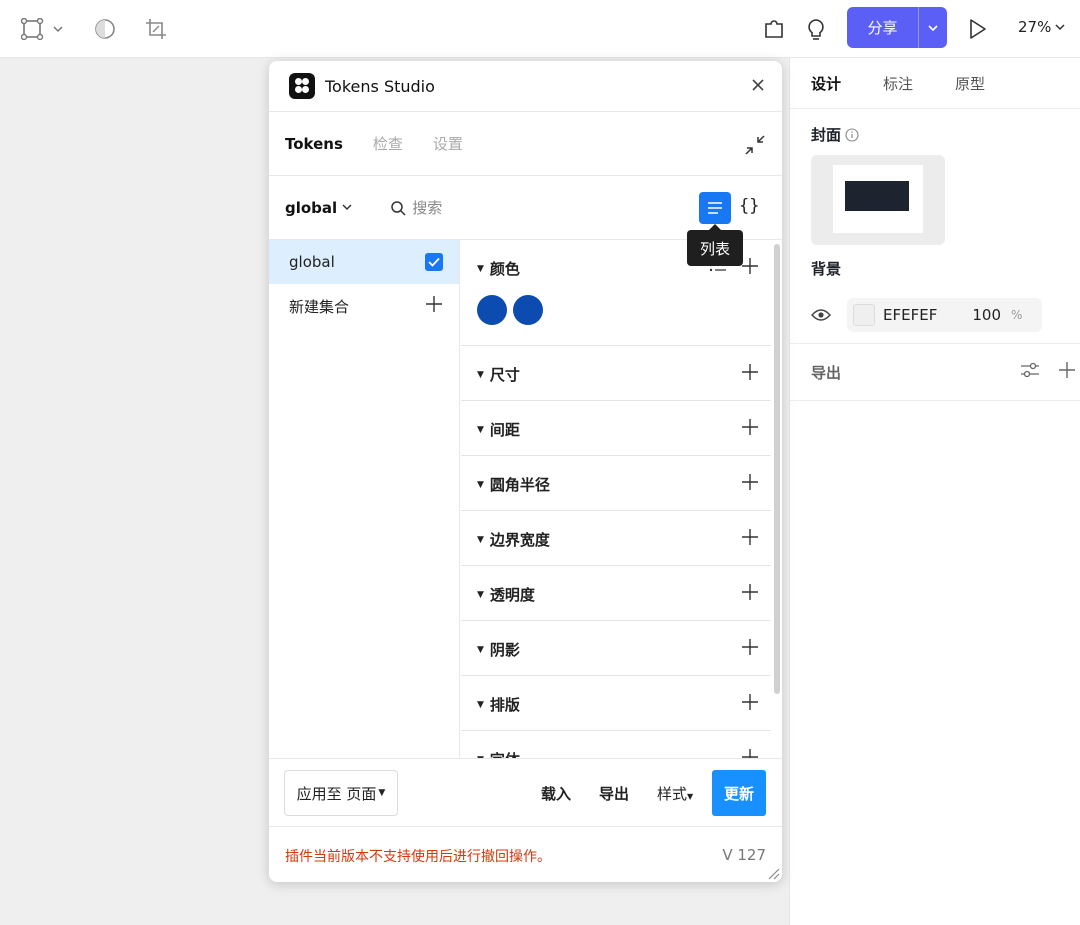  What do you see at coordinates (498, 268) in the screenshot?
I see `token-group-header: ▼ 颜色` at bounding box center [498, 268].